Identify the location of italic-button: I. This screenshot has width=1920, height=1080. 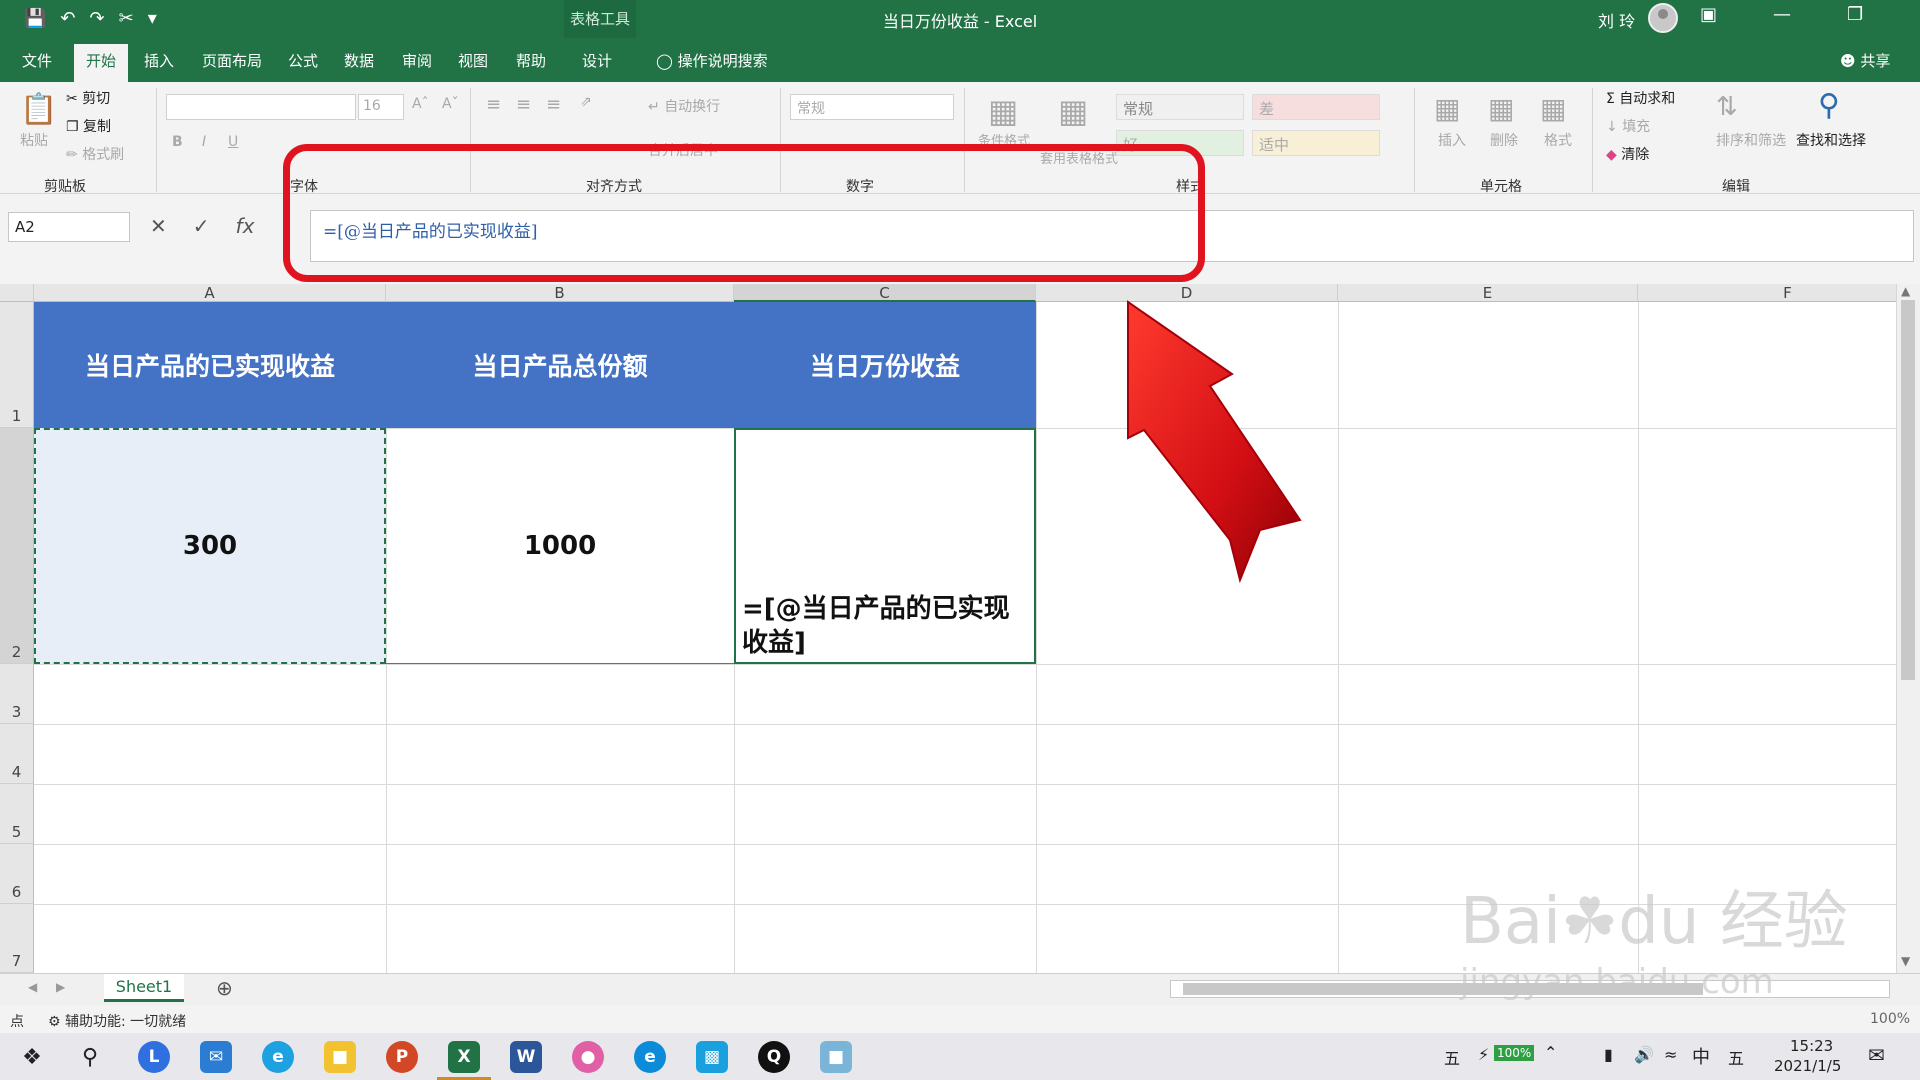
(204, 142).